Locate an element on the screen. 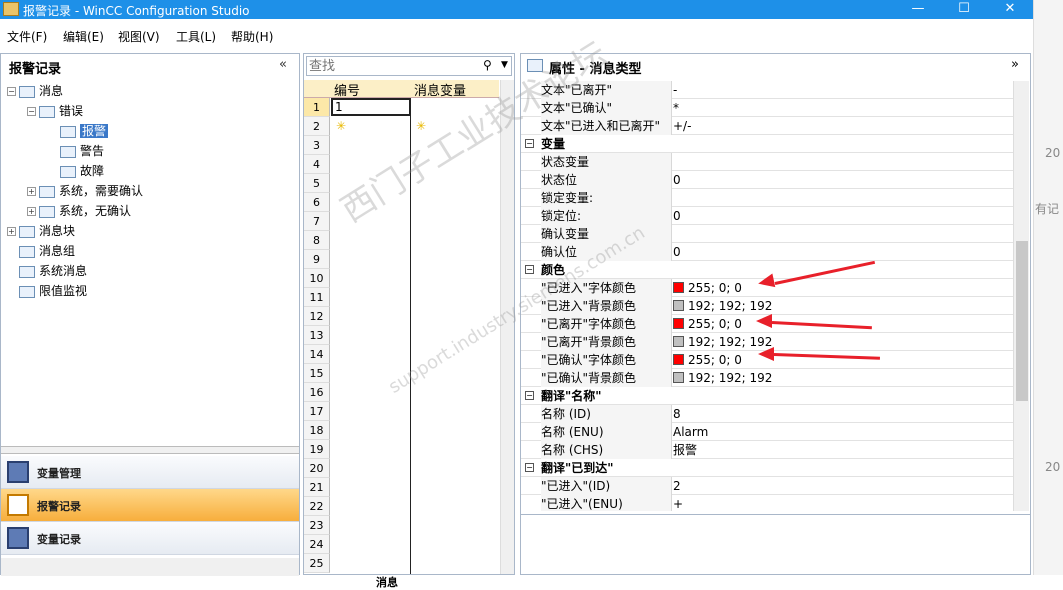 The image size is (1063, 590). sheet-tab: 消息 is located at coordinates (387, 582).